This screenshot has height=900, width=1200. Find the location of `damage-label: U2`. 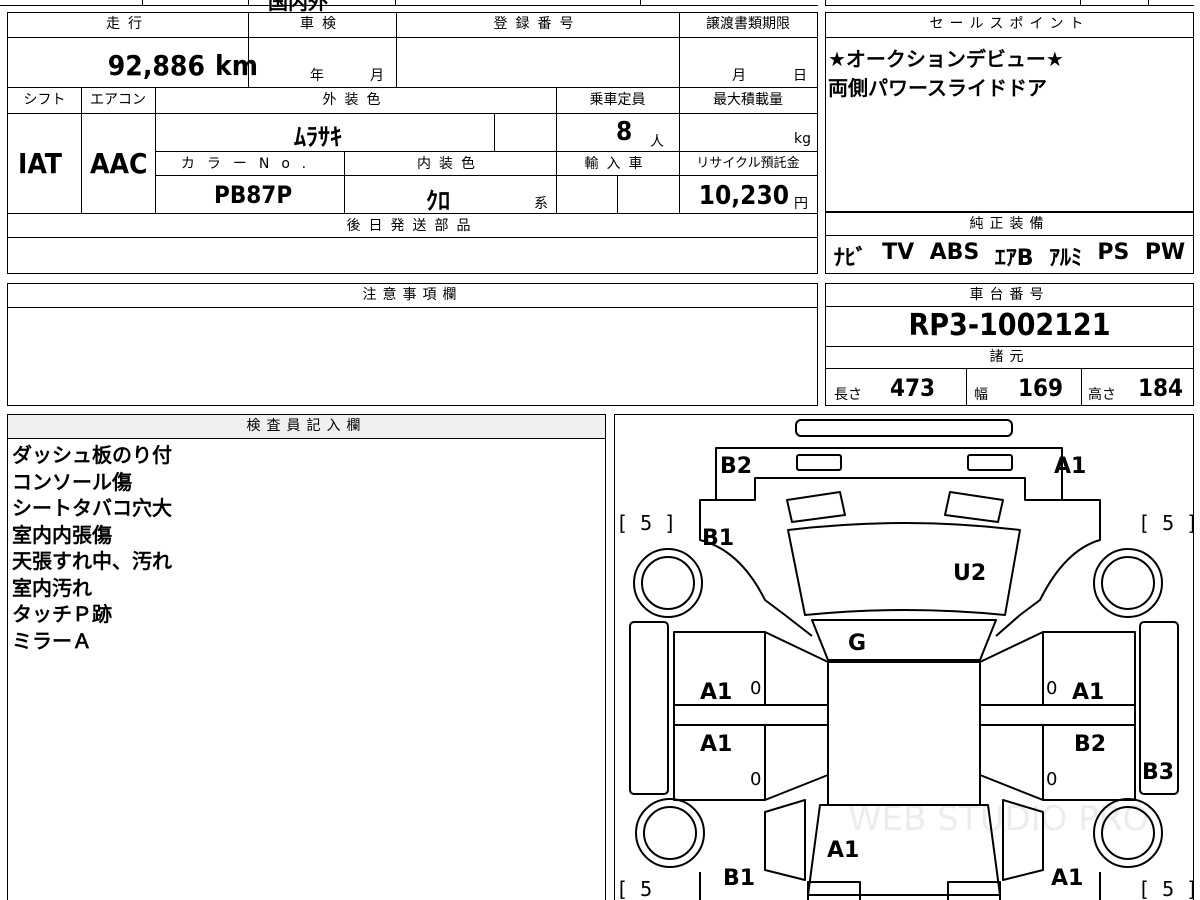

damage-label: U2 is located at coordinates (969, 573).